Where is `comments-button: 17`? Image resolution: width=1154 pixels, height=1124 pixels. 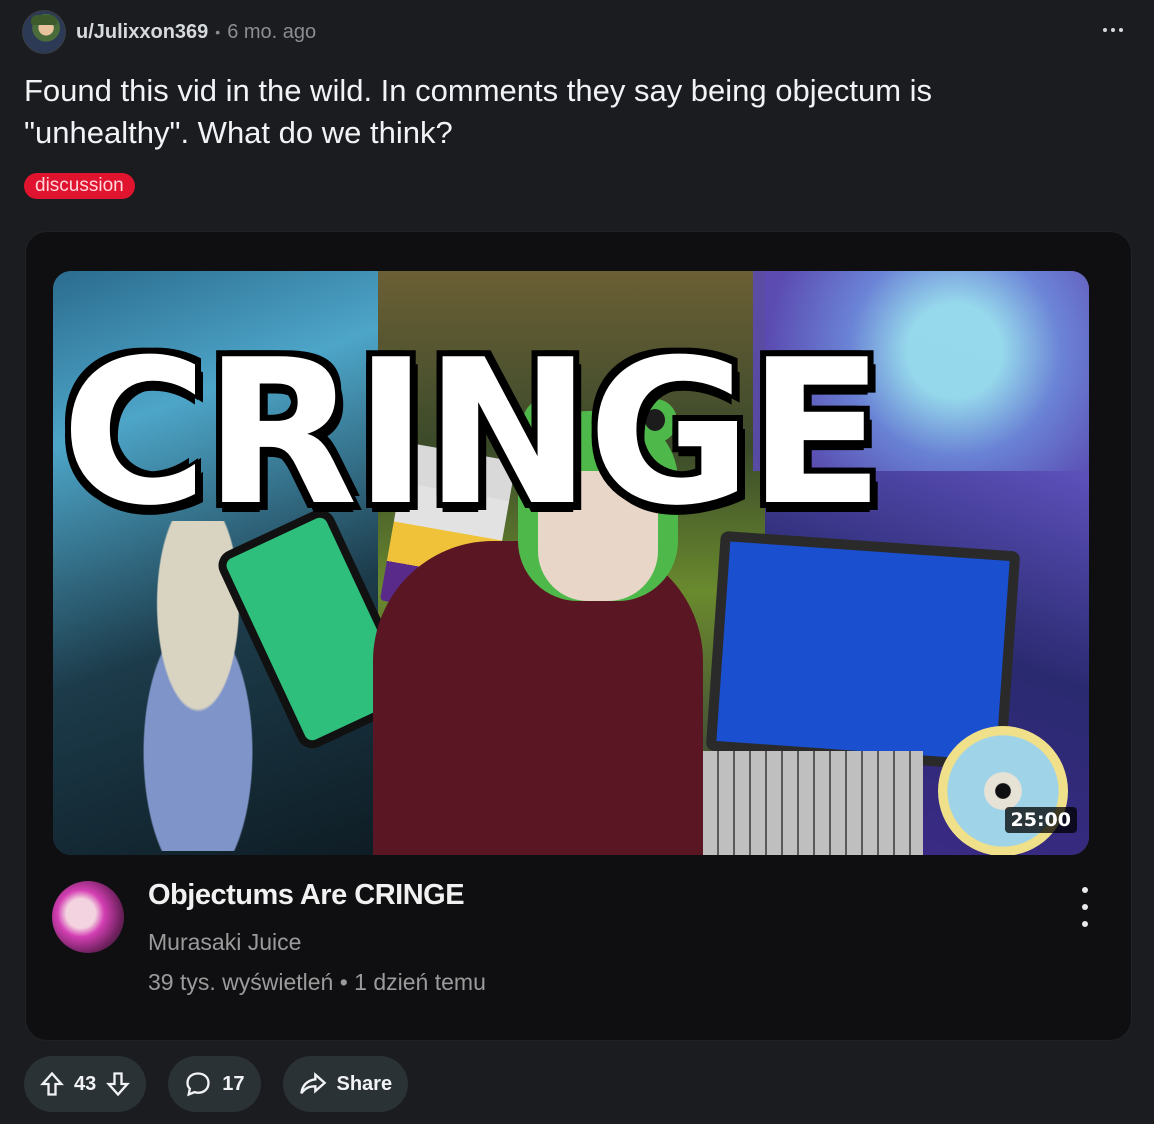
comments-button: 17 is located at coordinates (214, 1084).